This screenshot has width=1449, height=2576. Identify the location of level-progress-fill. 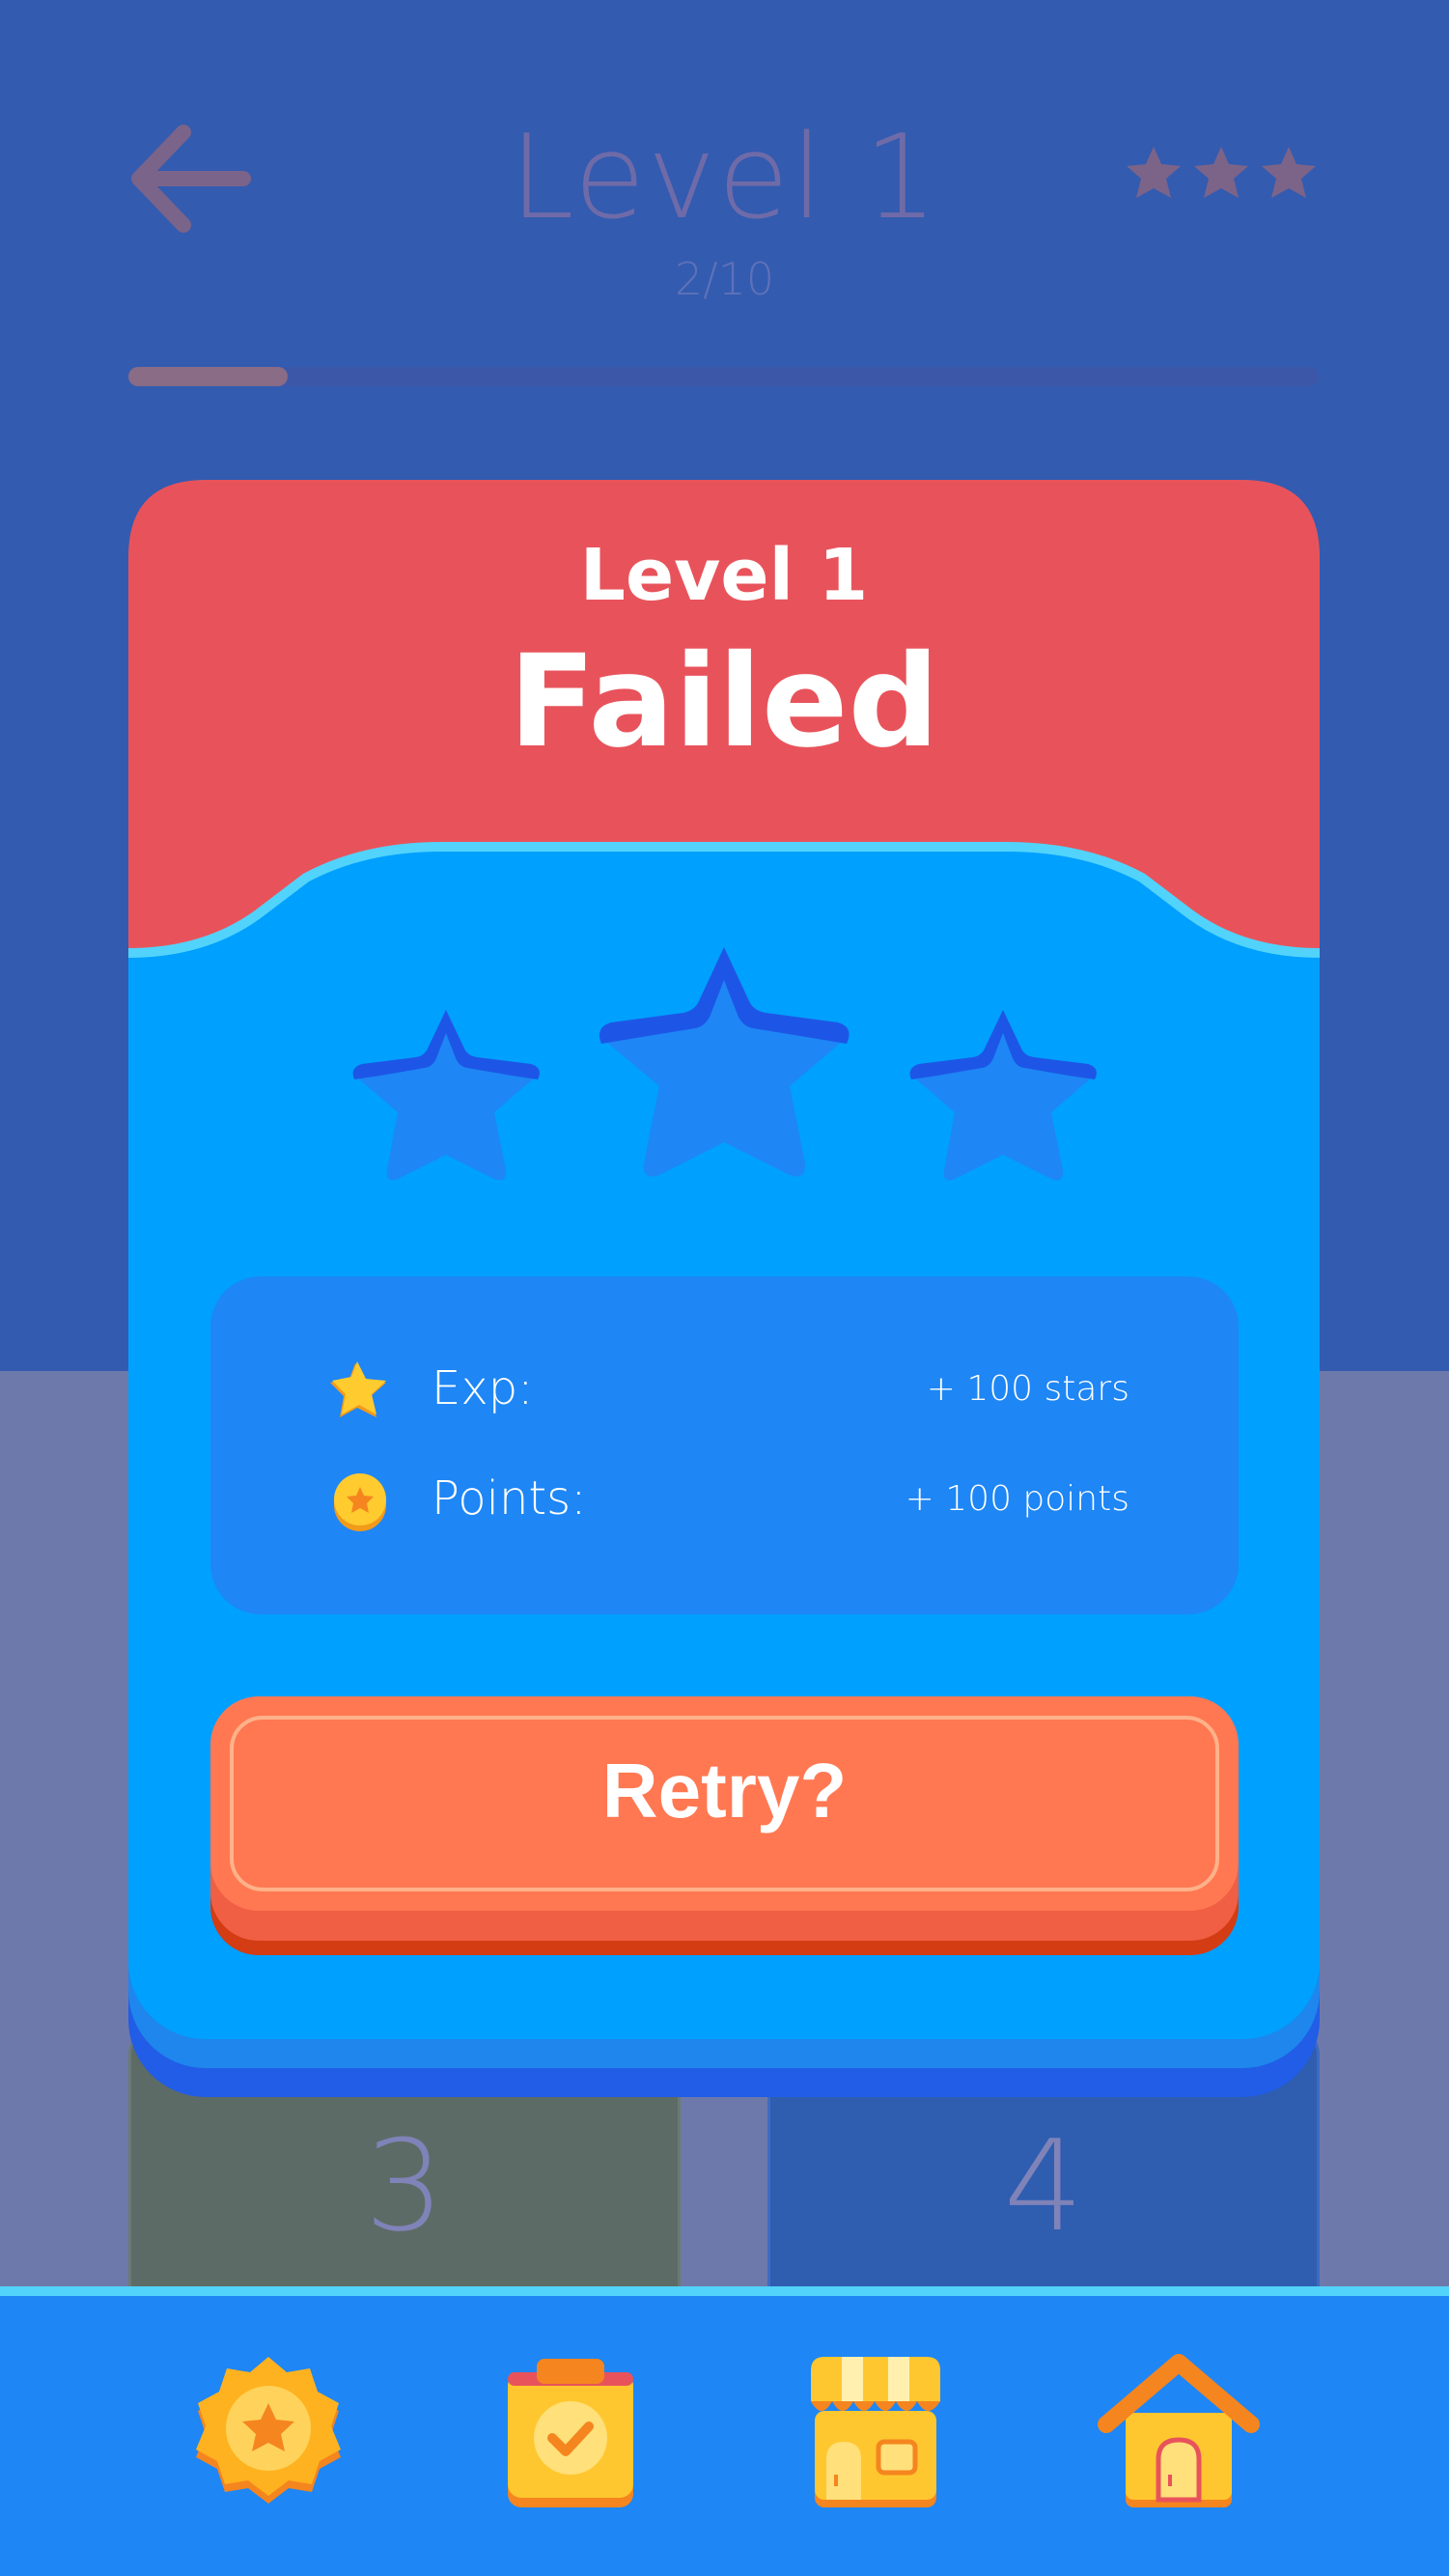
(208, 377).